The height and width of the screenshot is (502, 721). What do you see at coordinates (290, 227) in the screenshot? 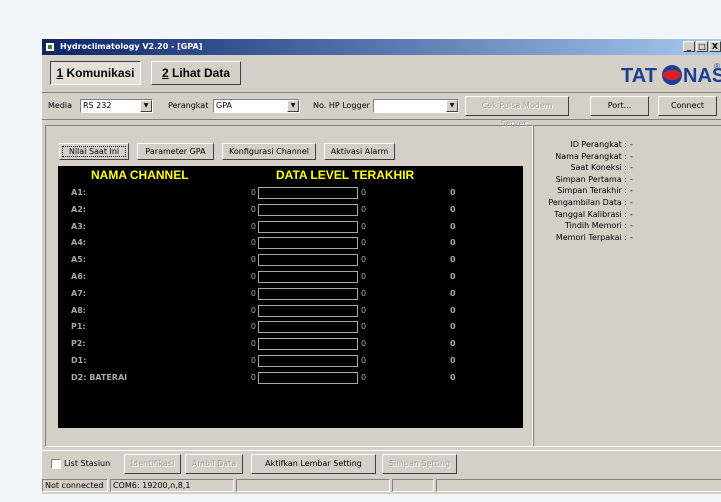
I see `channel-row: A3: 0 0 0` at bounding box center [290, 227].